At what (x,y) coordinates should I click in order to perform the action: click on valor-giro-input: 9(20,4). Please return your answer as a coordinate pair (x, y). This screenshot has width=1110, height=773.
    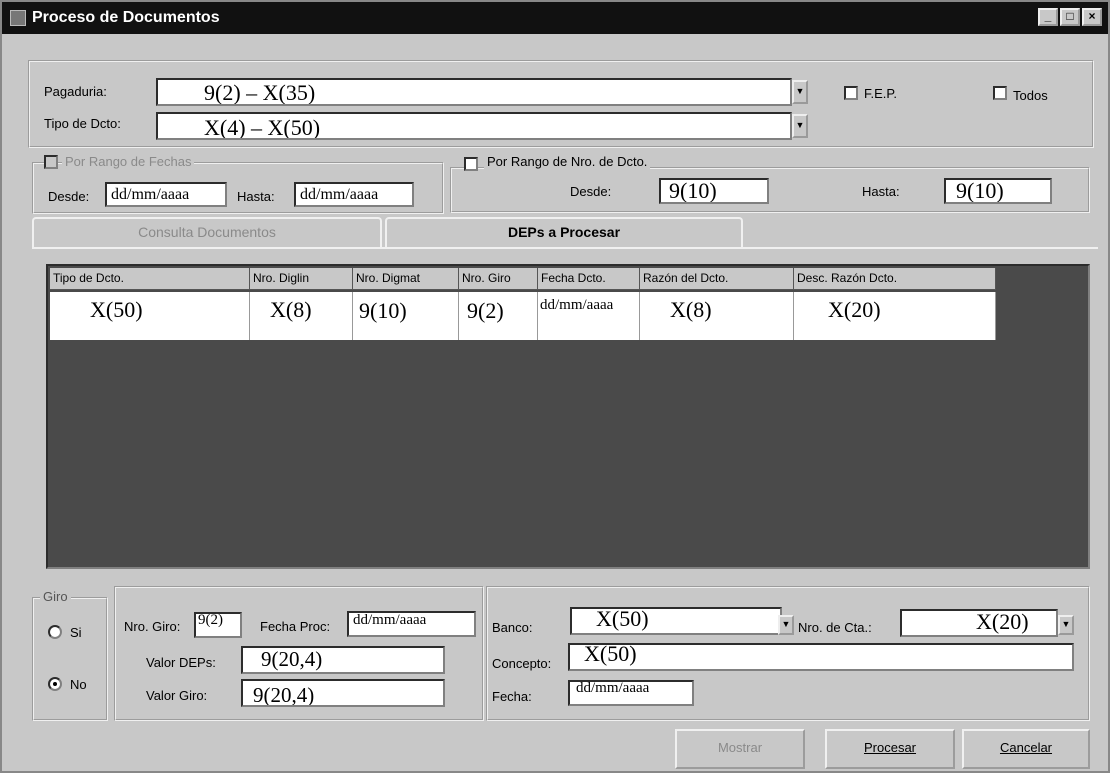
    Looking at the image, I should click on (343, 693).